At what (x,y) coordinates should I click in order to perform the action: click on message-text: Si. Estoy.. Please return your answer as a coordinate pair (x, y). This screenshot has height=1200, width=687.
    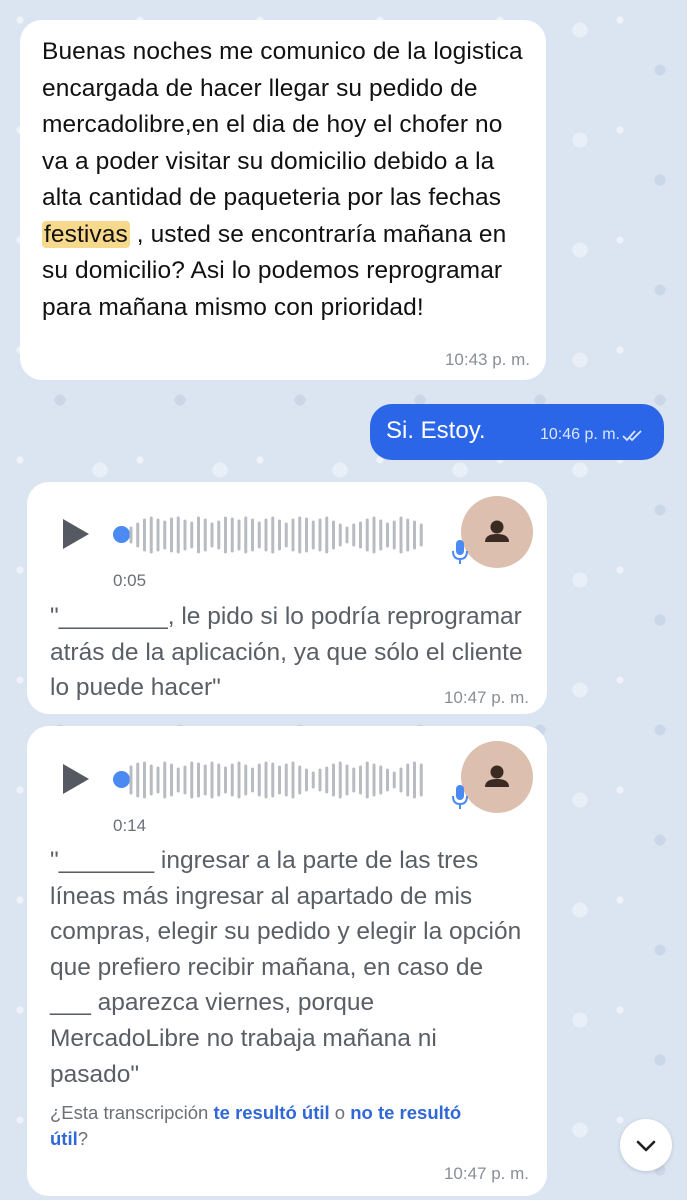
    Looking at the image, I should click on (436, 430).